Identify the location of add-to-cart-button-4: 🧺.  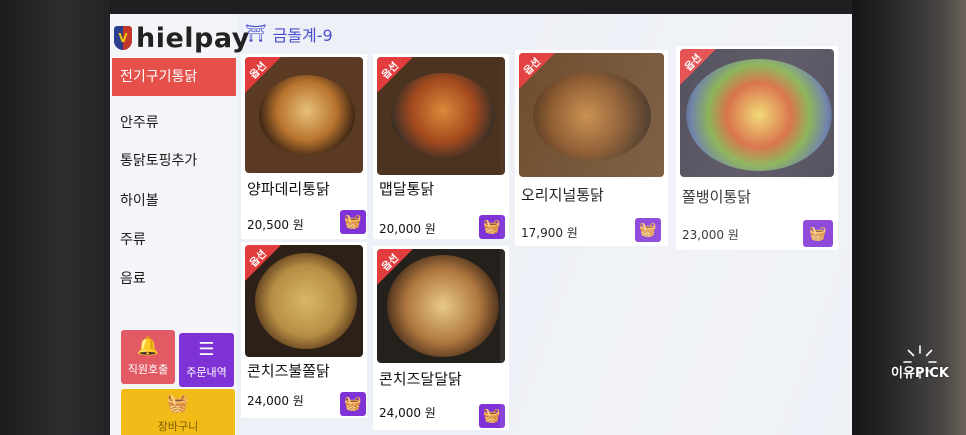
(353, 404).